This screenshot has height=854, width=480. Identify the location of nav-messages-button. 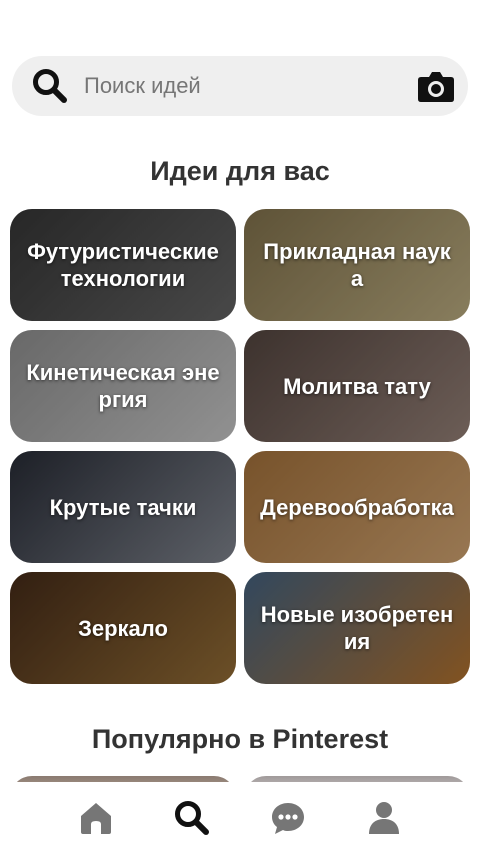
(288, 818).